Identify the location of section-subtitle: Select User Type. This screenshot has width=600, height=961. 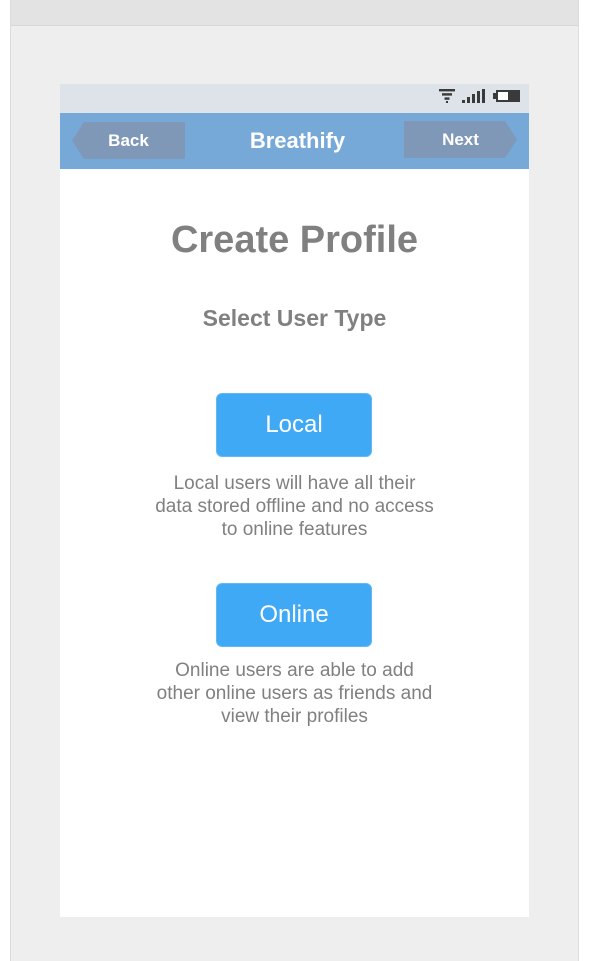
(294, 318).